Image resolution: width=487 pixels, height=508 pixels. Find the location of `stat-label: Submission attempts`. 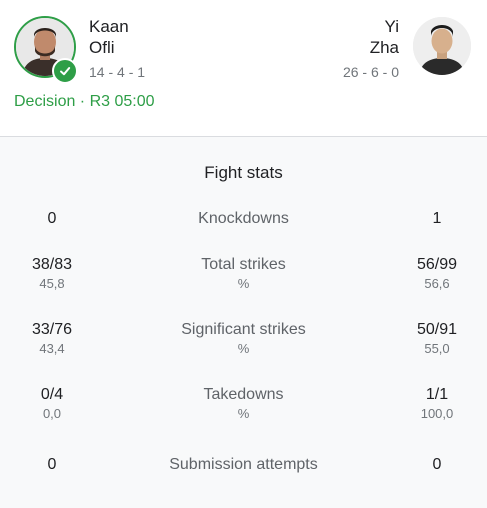

stat-label: Submission attempts is located at coordinates (243, 464).